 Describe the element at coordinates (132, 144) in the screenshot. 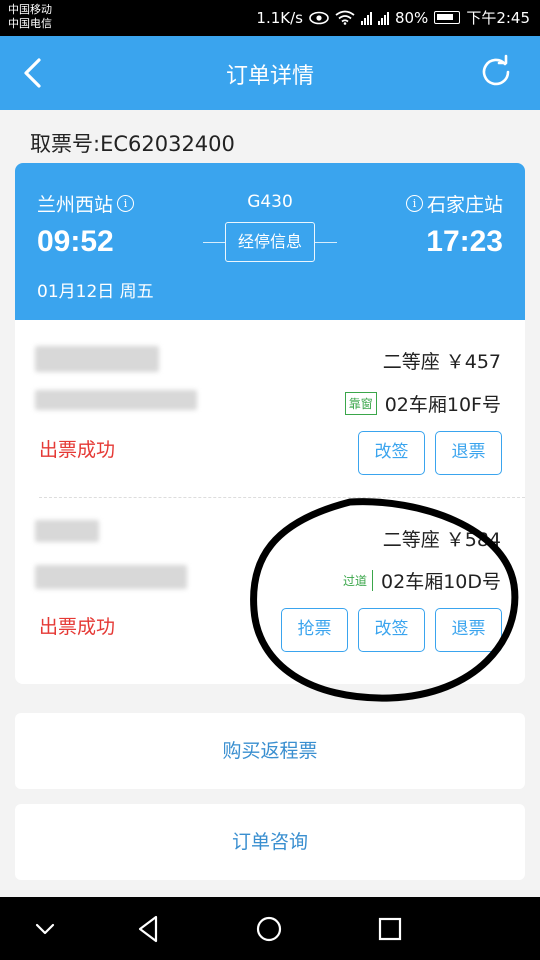

I see `ticket-number: 取票号:EC62032400` at that location.